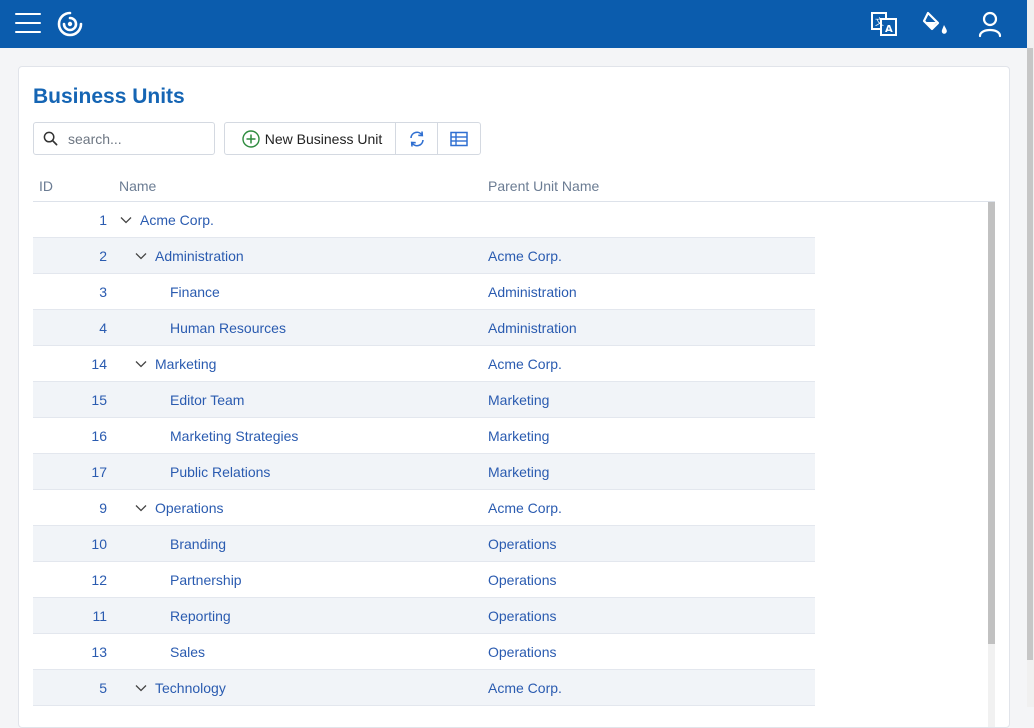 The width and height of the screenshot is (1034, 728). What do you see at coordinates (424, 688) in the screenshot?
I see `table-row: 5 Technology Acme Corp.` at bounding box center [424, 688].